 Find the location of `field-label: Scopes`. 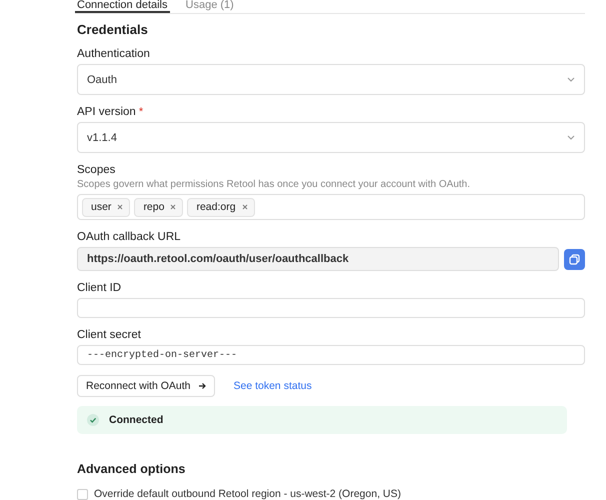

field-label: Scopes is located at coordinates (96, 170).